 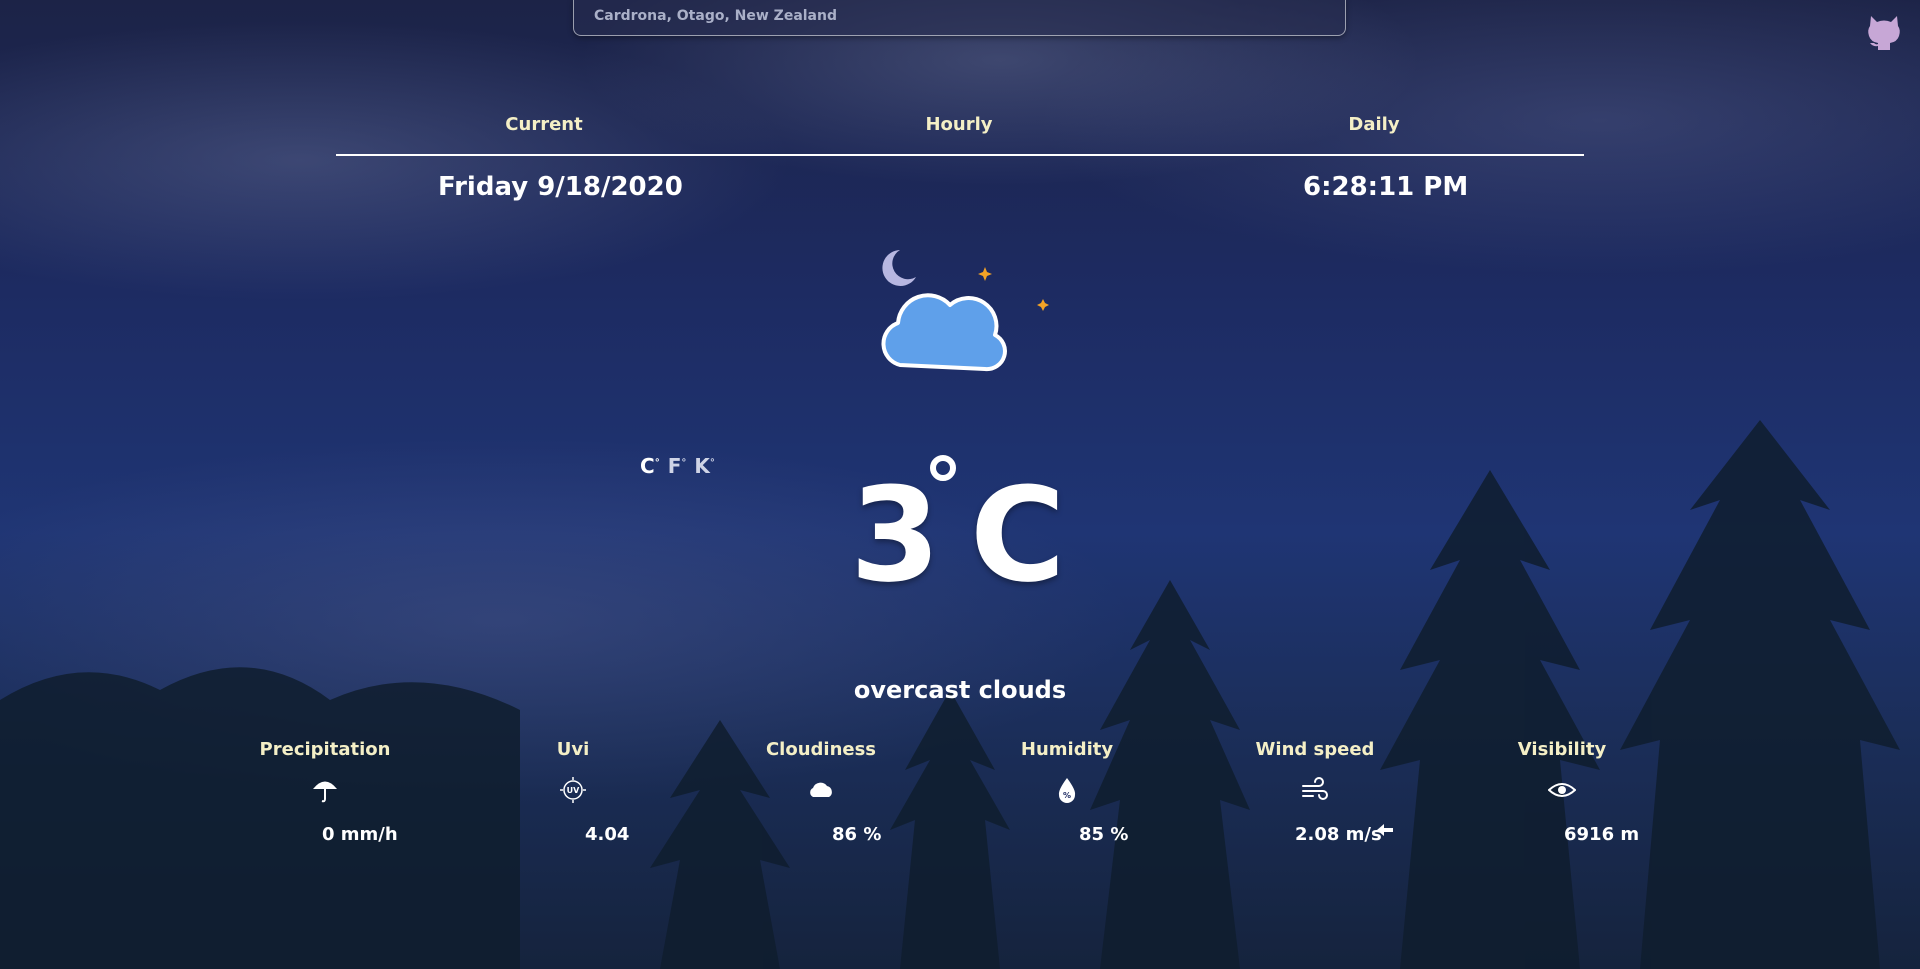 I want to click on unit-fahrenheit: F°, so click(x=677, y=466).